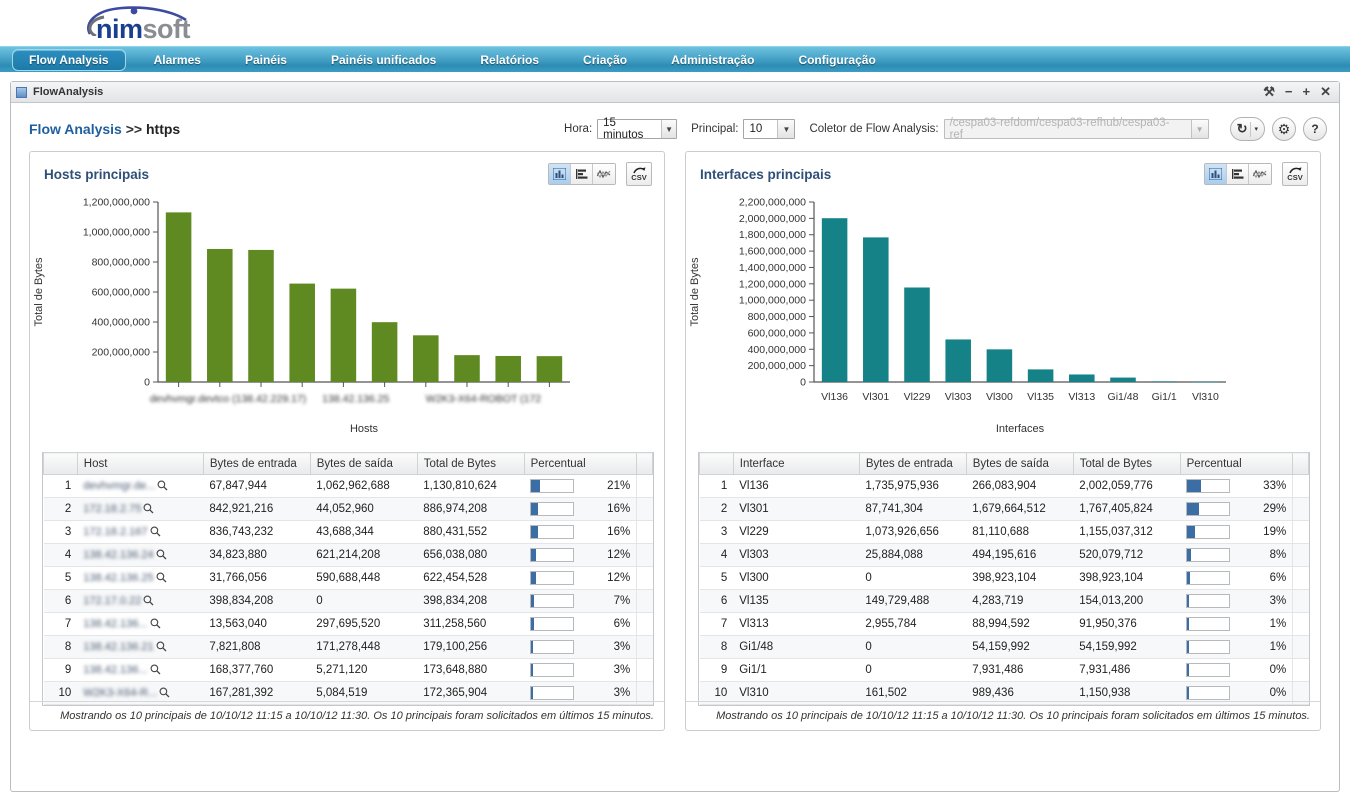 Image resolution: width=1350 pixels, height=792 pixels. What do you see at coordinates (69, 59) in the screenshot?
I see `nav-item-flow-analysis: Flow Analysis` at bounding box center [69, 59].